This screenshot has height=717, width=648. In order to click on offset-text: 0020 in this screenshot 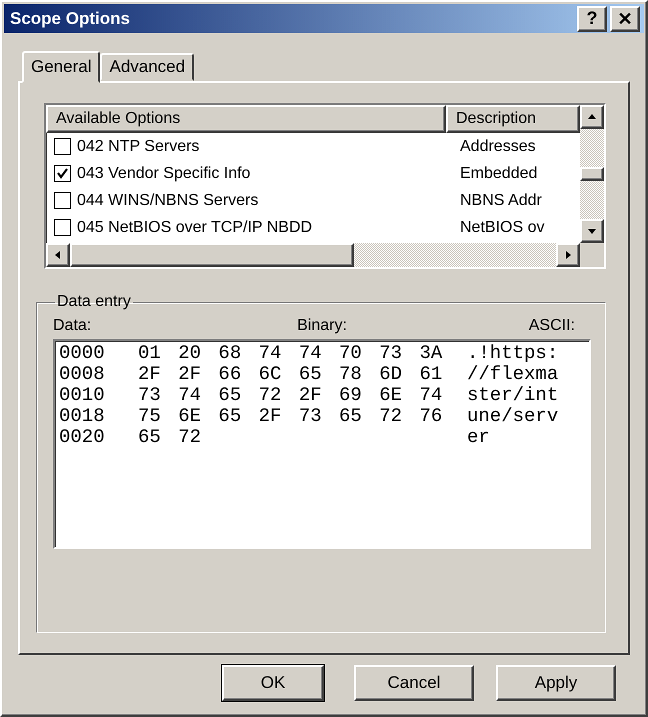, I will do `click(82, 437)`.